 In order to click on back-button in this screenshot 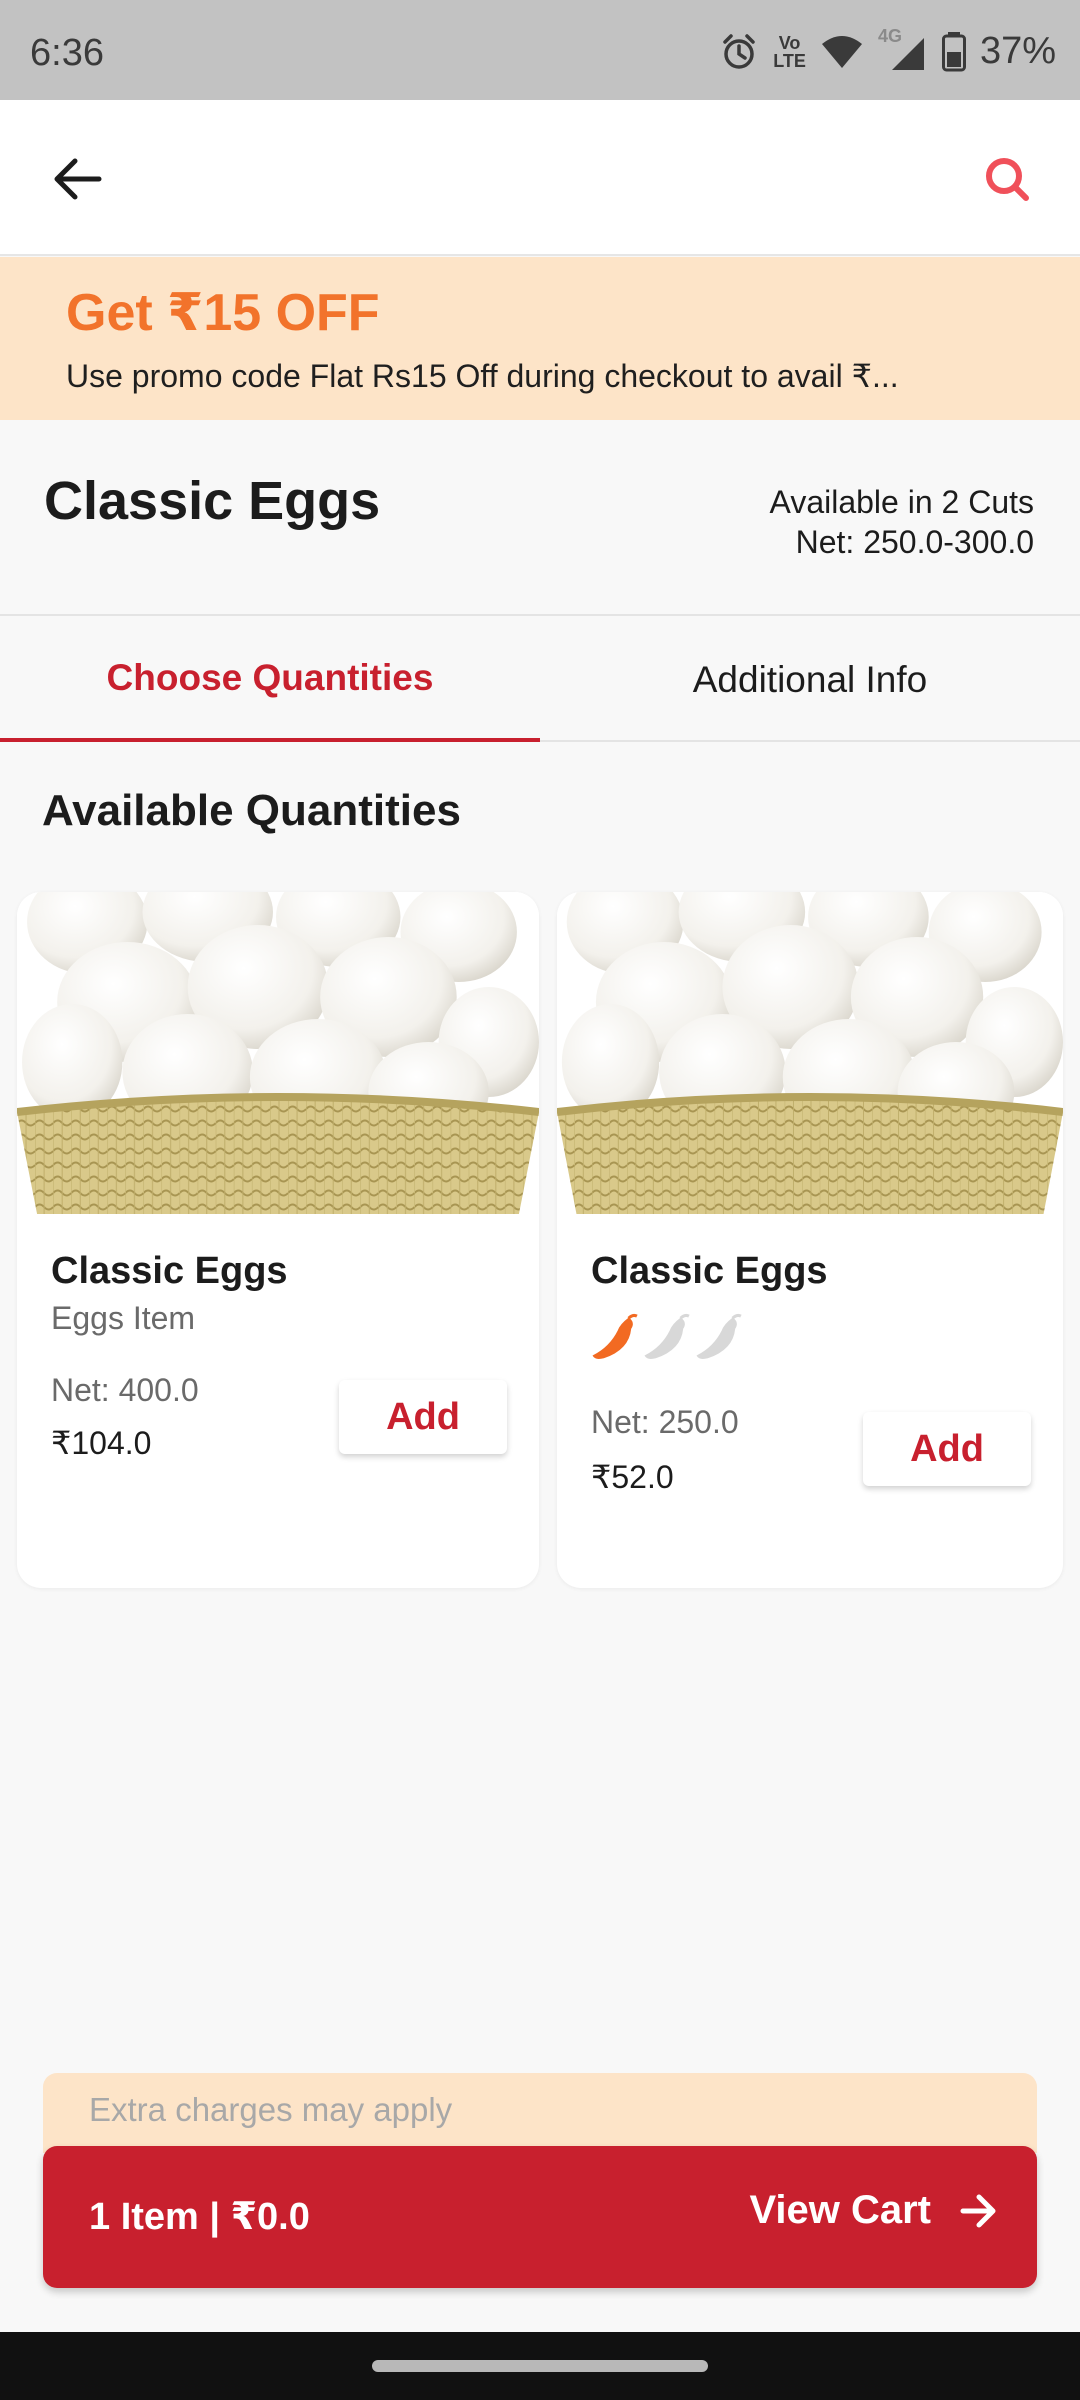, I will do `click(77, 179)`.